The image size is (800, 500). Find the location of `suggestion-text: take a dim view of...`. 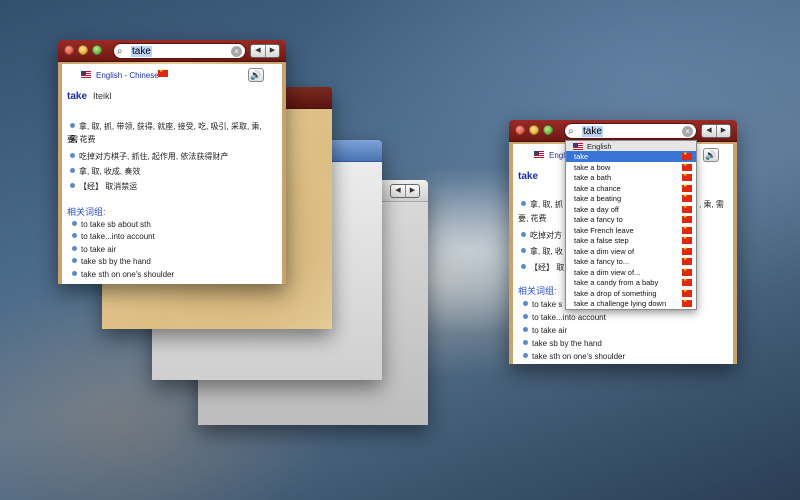

suggestion-text: take a dim view of... is located at coordinates (607, 272).